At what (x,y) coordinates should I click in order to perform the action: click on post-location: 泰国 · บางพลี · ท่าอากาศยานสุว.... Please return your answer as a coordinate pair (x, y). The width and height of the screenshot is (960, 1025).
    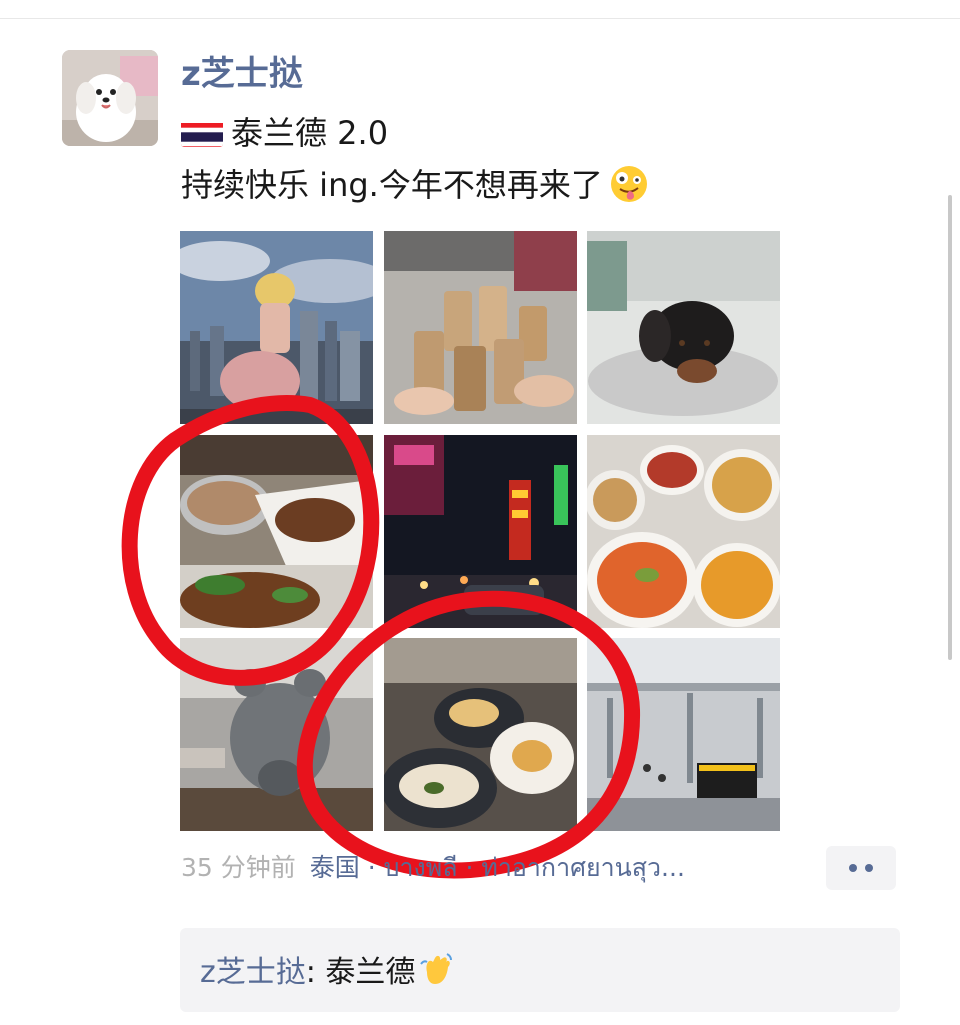
    Looking at the image, I should click on (497, 867).